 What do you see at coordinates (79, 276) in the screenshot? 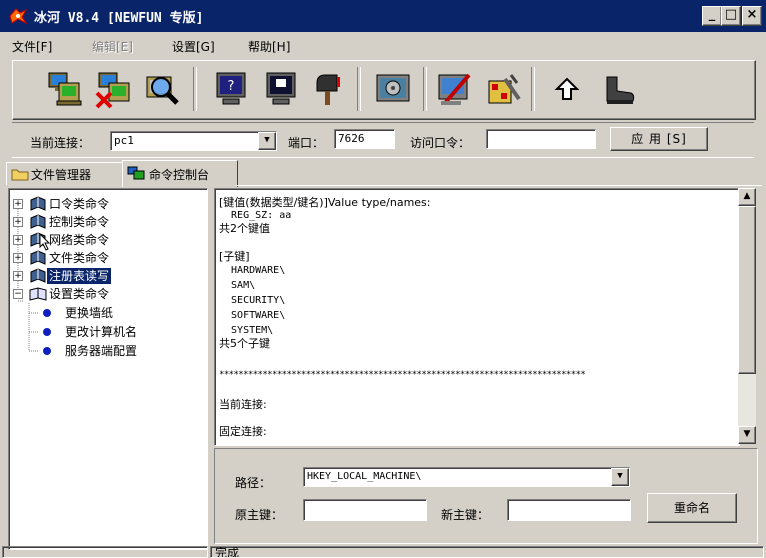
I see `tree-item-label: 注册表读写` at bounding box center [79, 276].